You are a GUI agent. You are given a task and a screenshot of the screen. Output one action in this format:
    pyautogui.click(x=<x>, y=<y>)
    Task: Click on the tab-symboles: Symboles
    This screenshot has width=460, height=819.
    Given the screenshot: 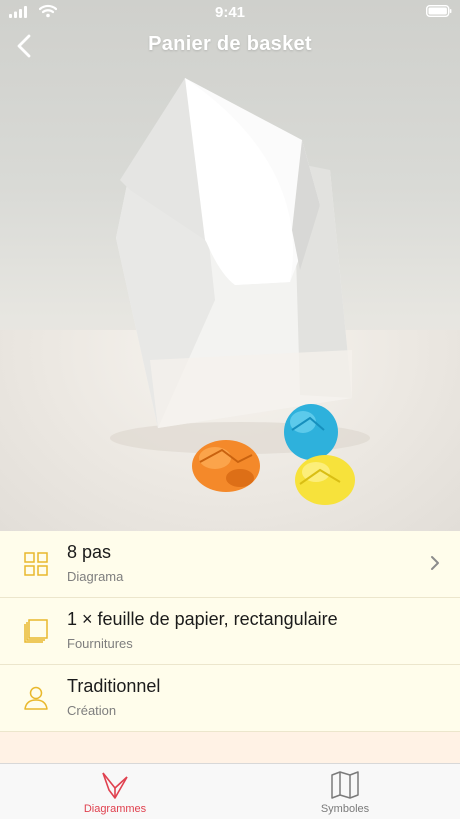 What is the action you would take?
    pyautogui.click(x=345, y=791)
    